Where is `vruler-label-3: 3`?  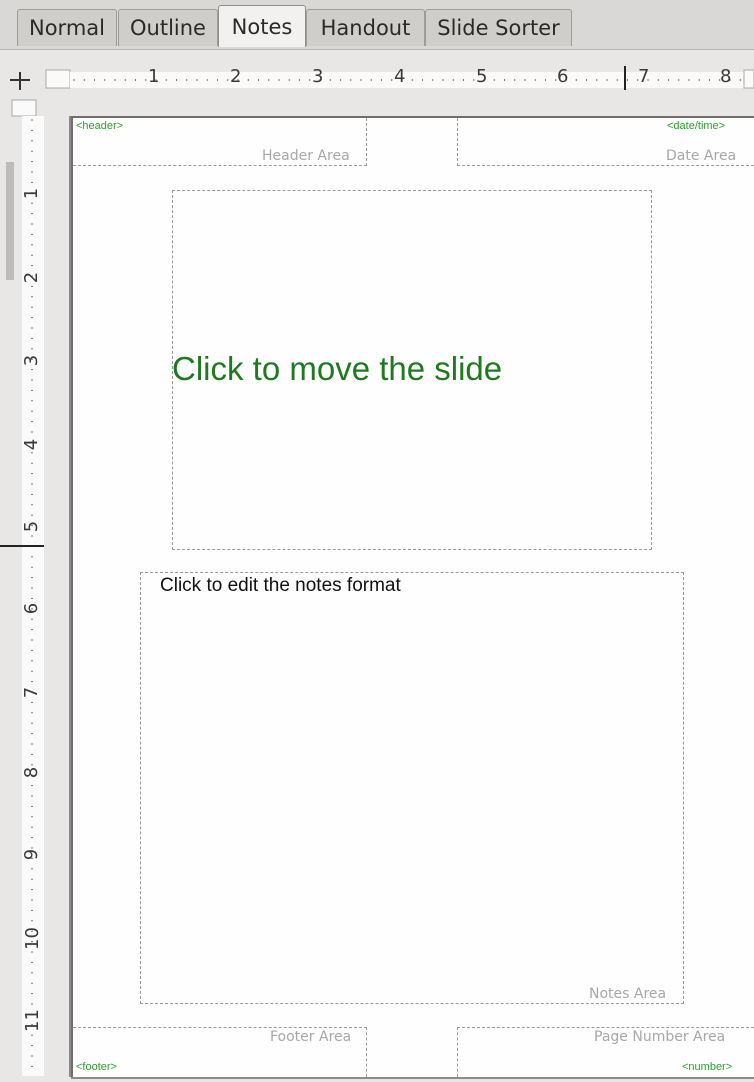 vruler-label-3: 3 is located at coordinates (32, 360).